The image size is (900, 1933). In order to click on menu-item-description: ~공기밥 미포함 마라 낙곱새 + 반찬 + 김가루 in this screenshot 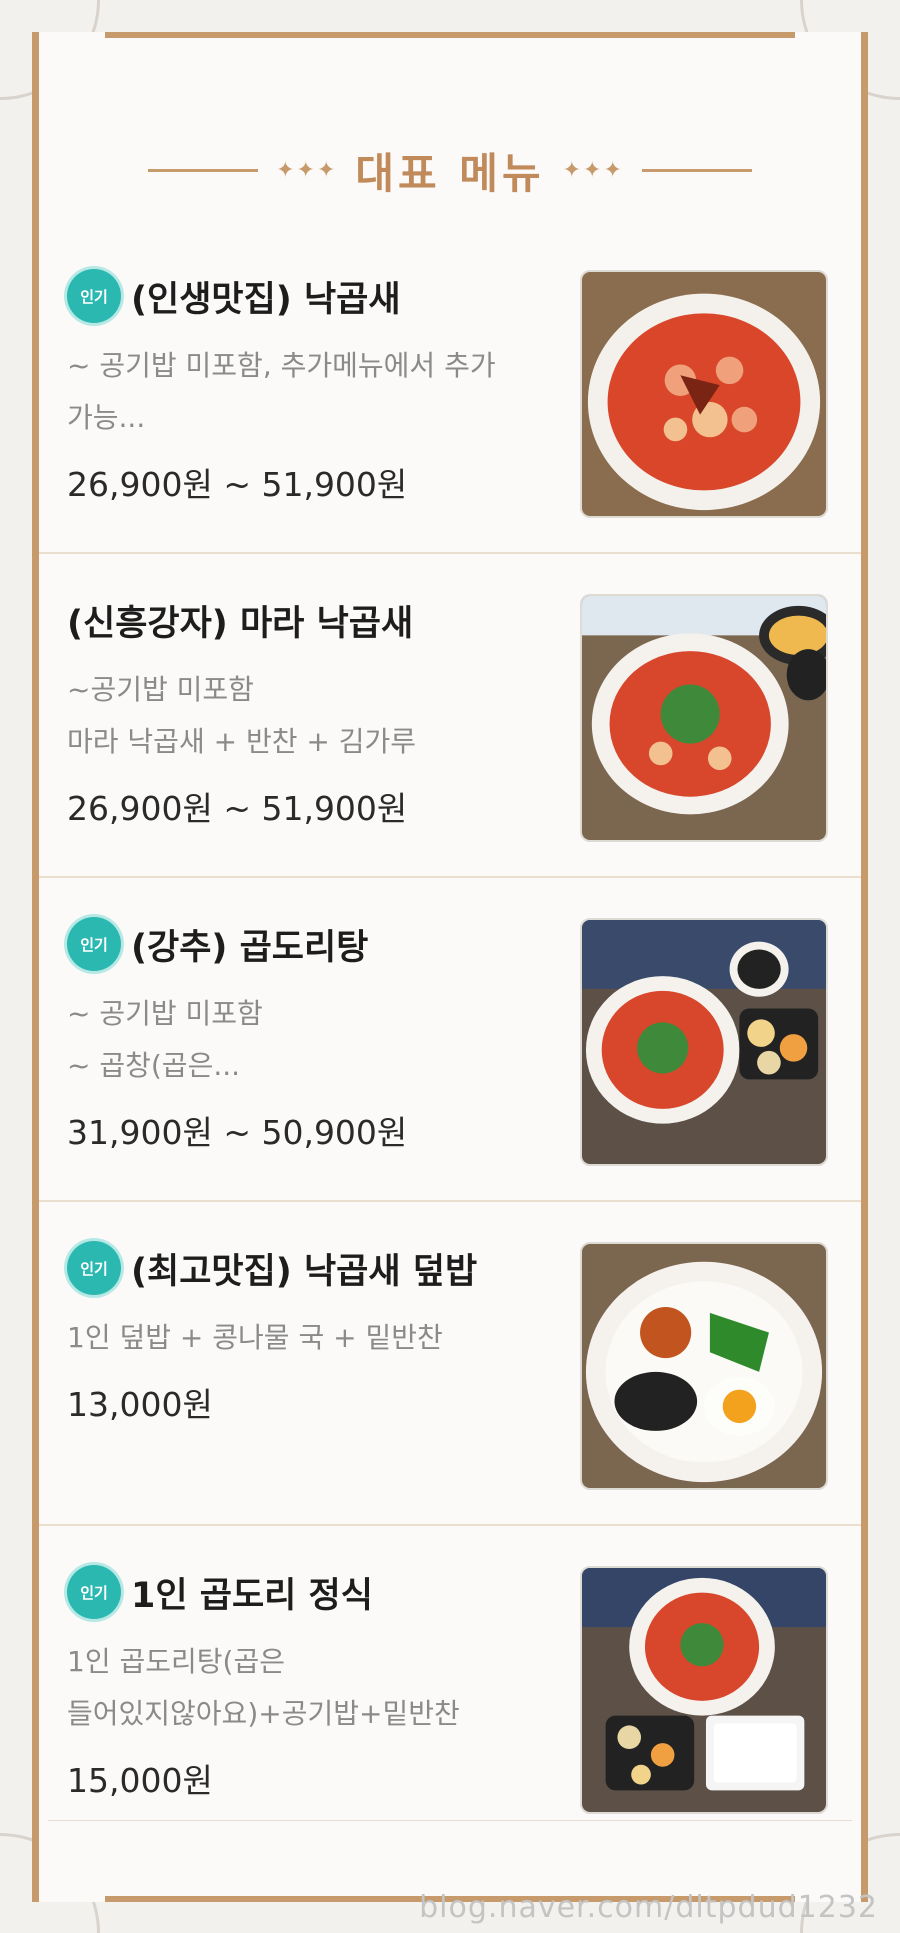, I will do `click(327, 716)`.